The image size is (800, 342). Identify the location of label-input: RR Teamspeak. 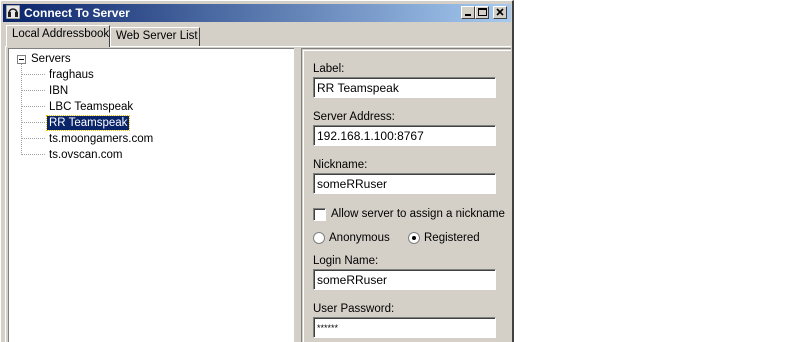
(404, 87).